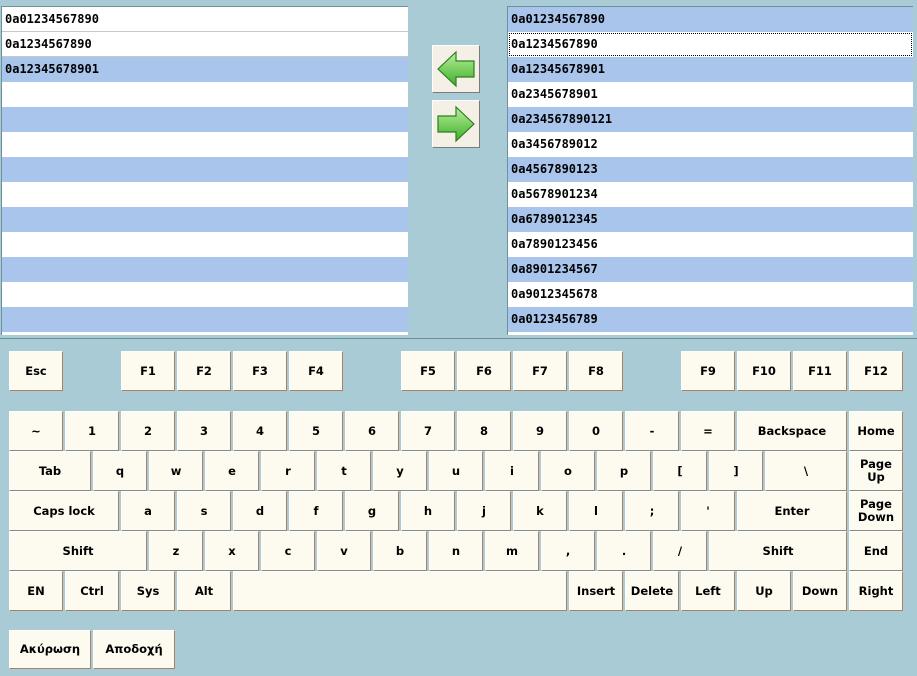 Image resolution: width=917 pixels, height=676 pixels. Describe the element at coordinates (792, 431) in the screenshot. I see `key-backspace: Backspace` at that location.